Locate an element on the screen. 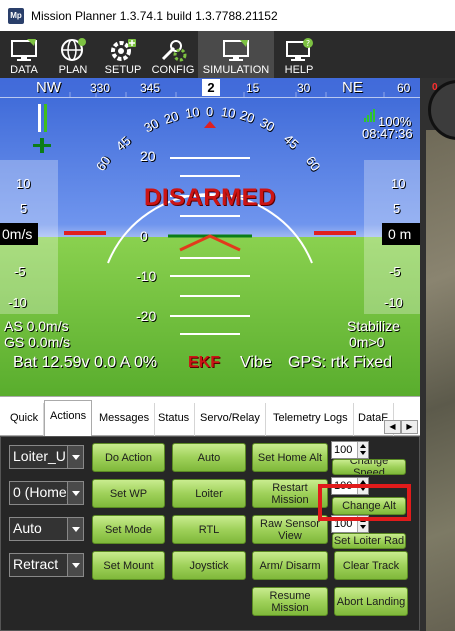 The image size is (455, 631). mount-select: Retract is located at coordinates (46, 565).